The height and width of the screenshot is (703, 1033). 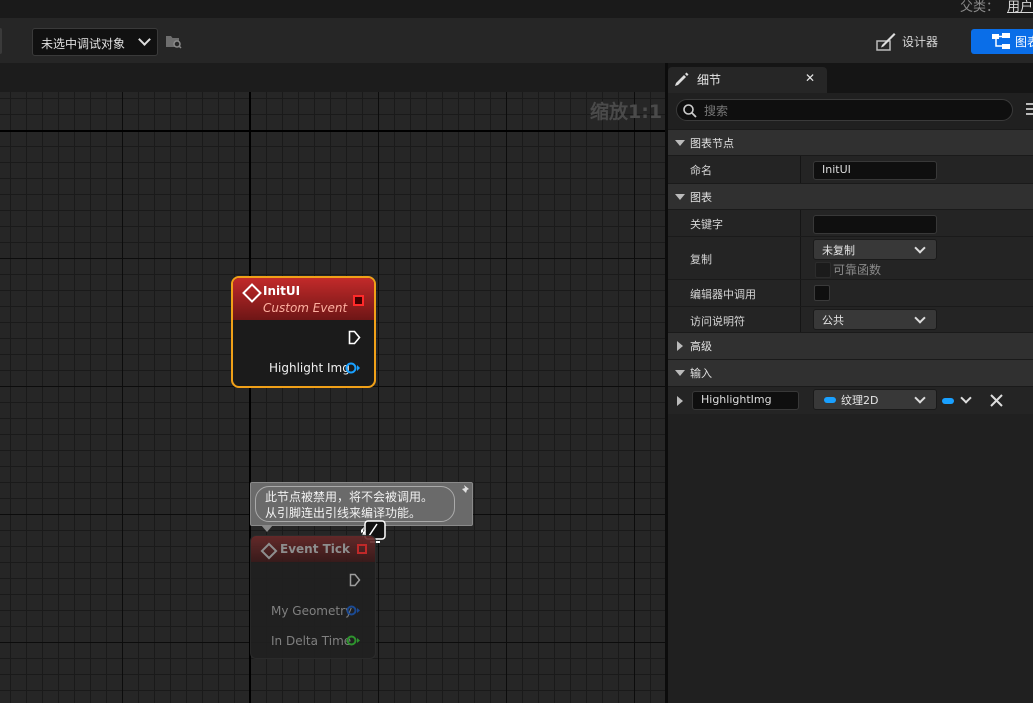 What do you see at coordinates (309, 368) in the screenshot?
I see `pin-label: Highlight Img` at bounding box center [309, 368].